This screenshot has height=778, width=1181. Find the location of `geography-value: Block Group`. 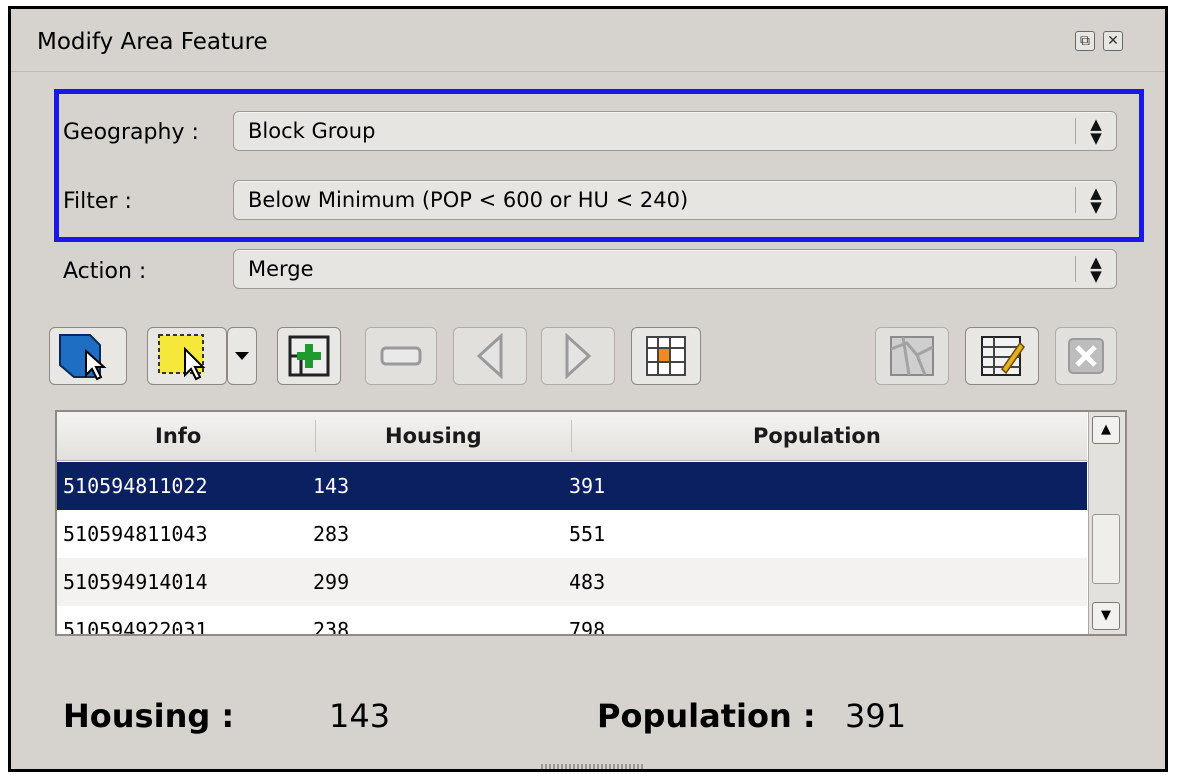

geography-value: Block Group is located at coordinates (312, 131).